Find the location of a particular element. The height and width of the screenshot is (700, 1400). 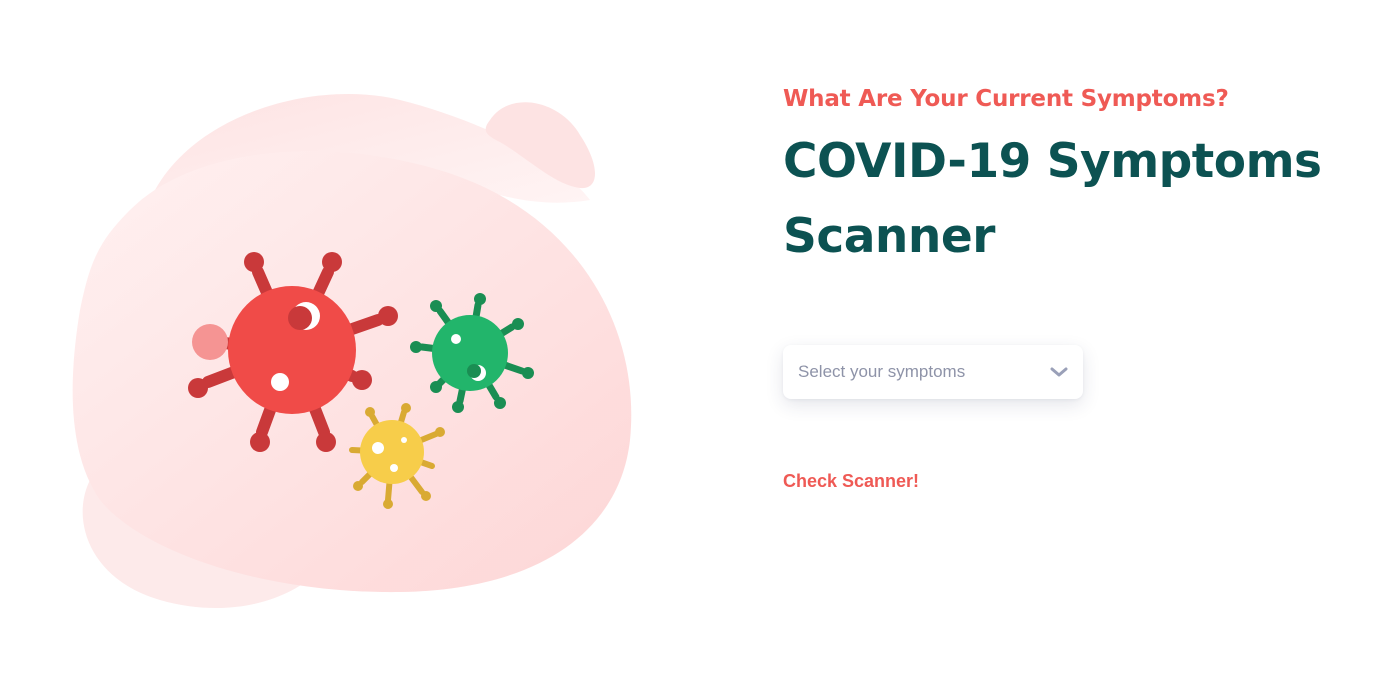

chevron-down-icon-svg is located at coordinates (1059, 372).